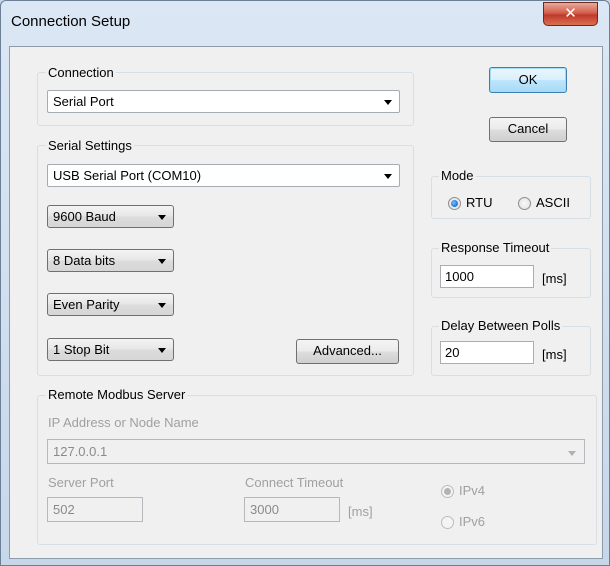  I want to click on serial-port-select: USB Serial Port (COM10), so click(223, 175).